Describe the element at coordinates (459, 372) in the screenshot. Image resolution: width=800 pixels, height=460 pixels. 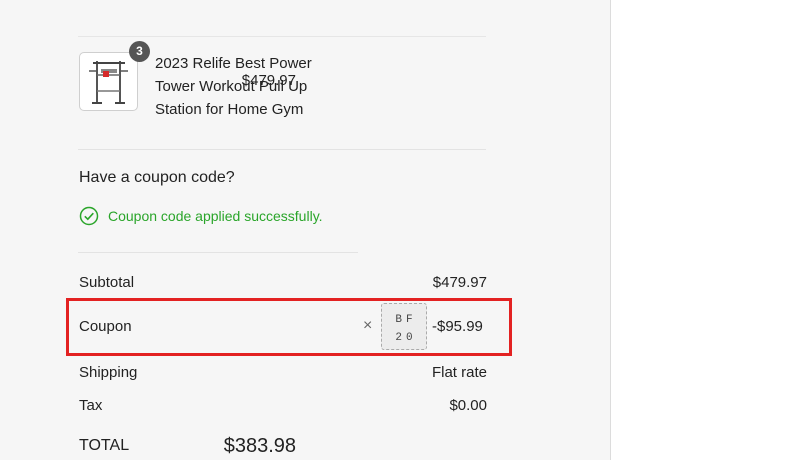
I see `shipping-value: Flat rate` at that location.